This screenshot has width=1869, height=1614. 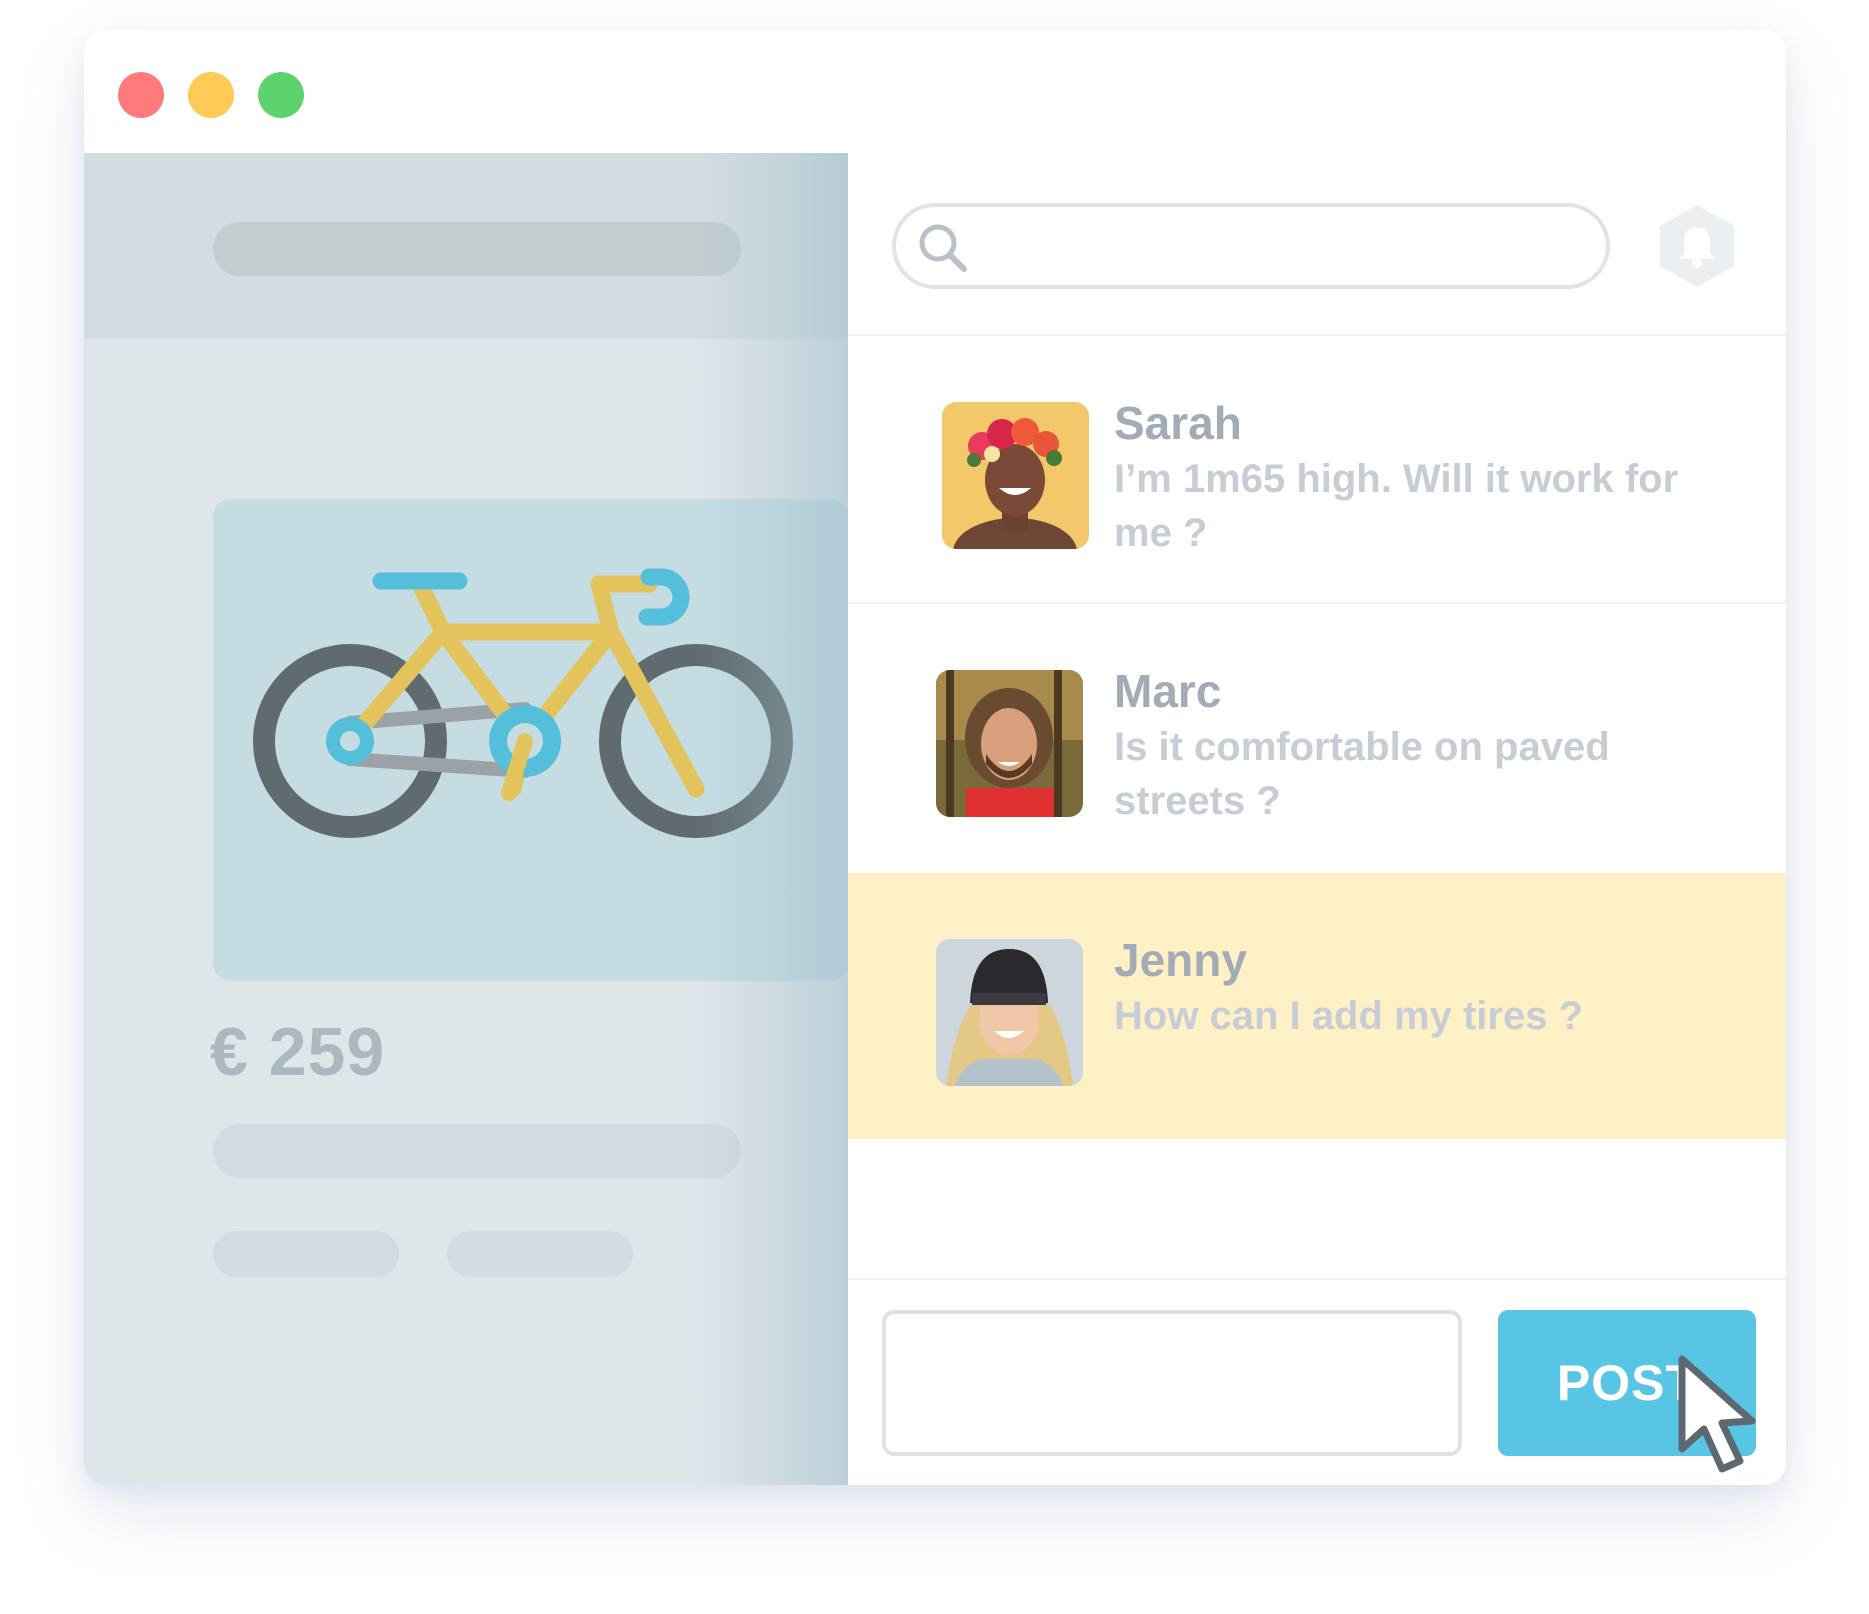 I want to click on mouse-cursor-icon, so click(x=1717, y=1414).